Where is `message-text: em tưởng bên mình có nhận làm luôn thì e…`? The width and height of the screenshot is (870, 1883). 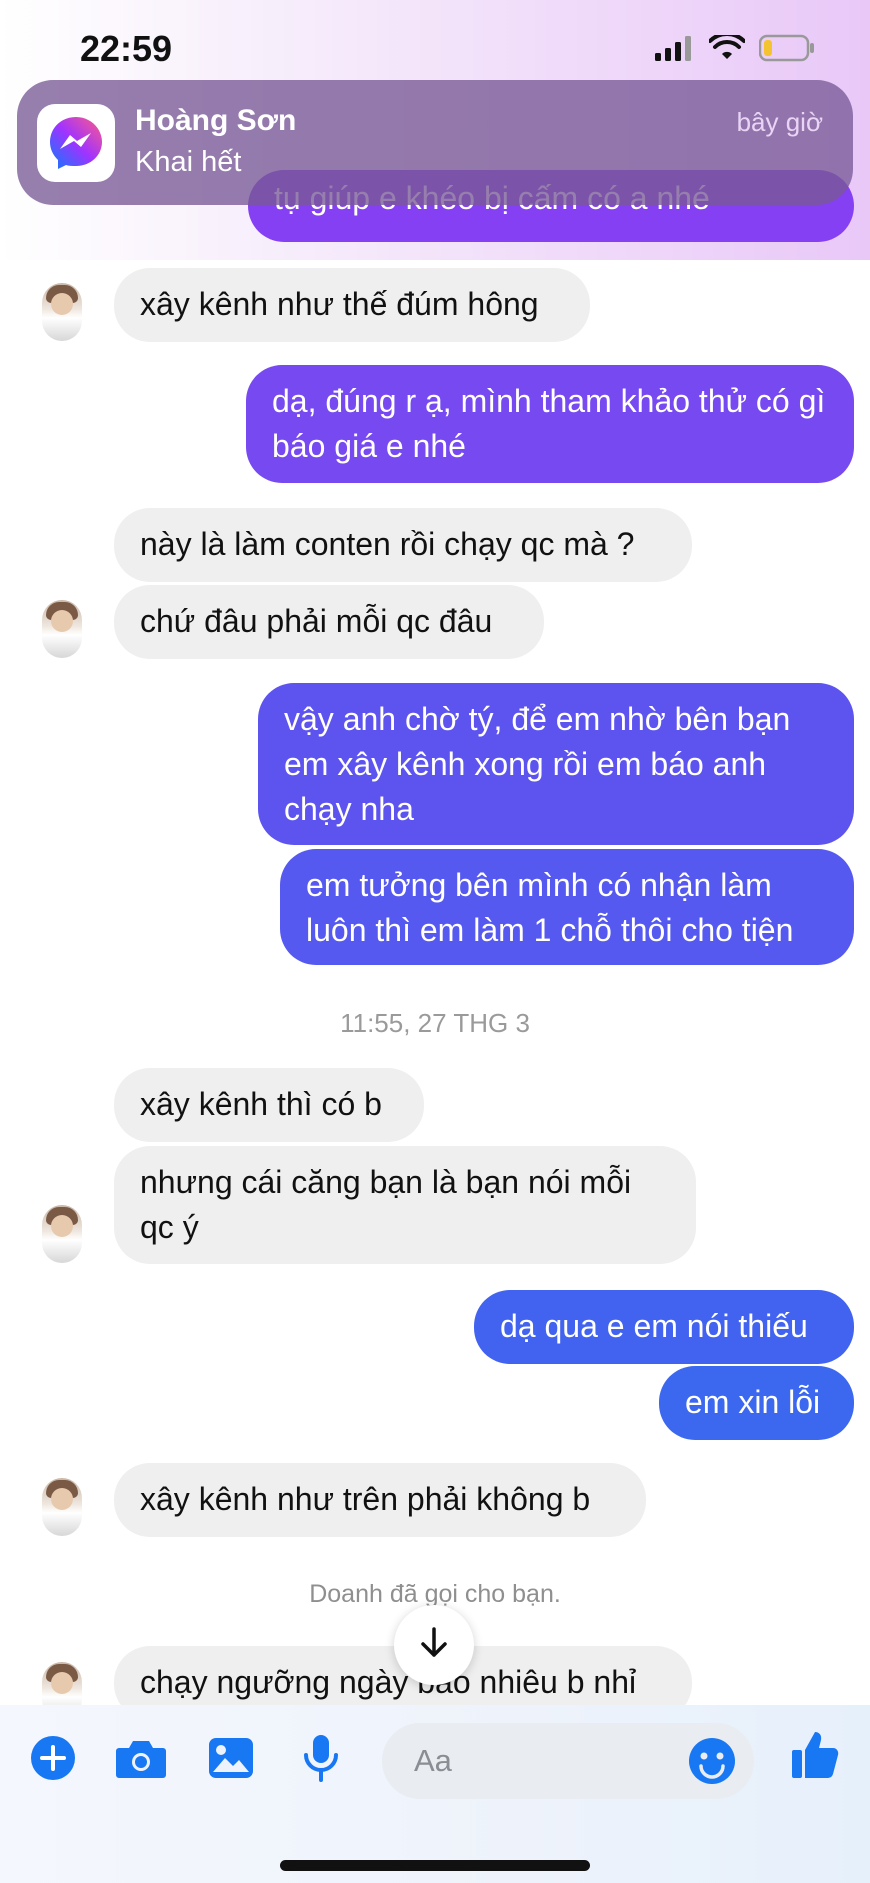 message-text: em tưởng bên mình có nhận làm luôn thì e… is located at coordinates (550, 907).